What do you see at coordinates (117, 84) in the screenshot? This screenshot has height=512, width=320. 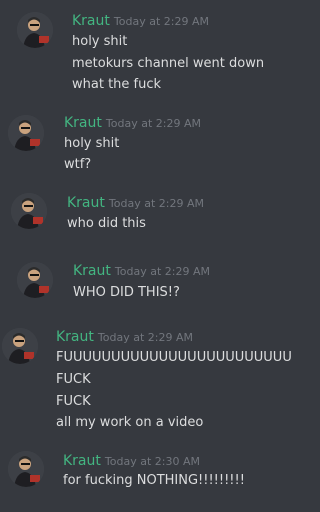 I see `message-text: what the fuck` at bounding box center [117, 84].